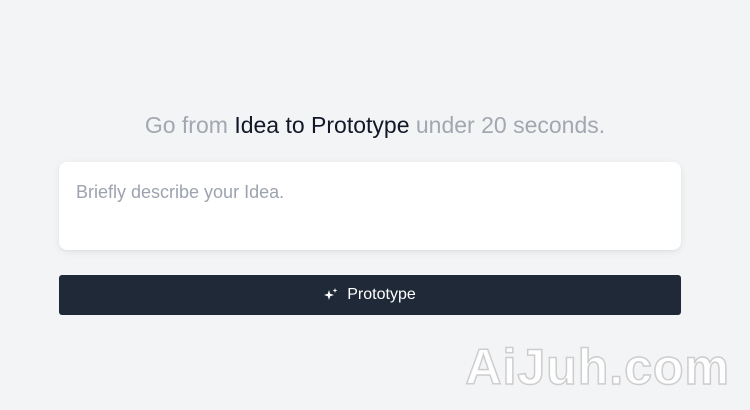 The height and width of the screenshot is (410, 750). I want to click on prototype-button-label: Prototype, so click(381, 294).